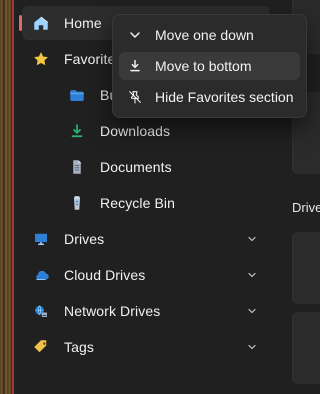  Describe the element at coordinates (41, 59) in the screenshot. I see `star-icon` at that location.